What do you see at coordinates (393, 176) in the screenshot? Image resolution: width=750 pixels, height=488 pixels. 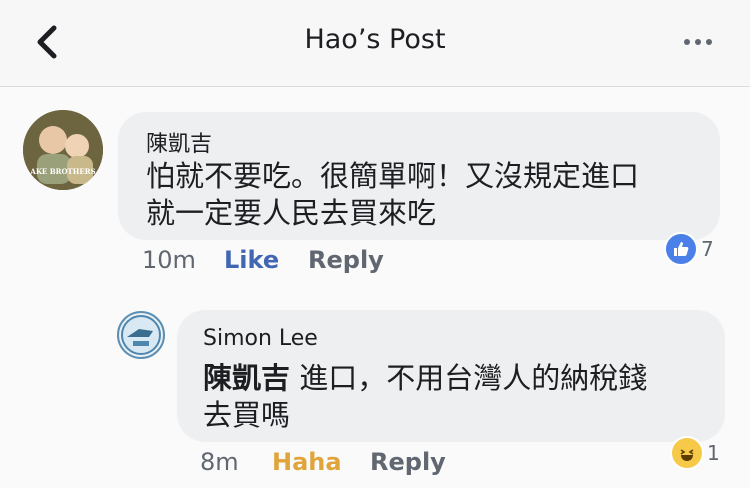 I see `comment-text-line: 怕就不要吃。很簡單啊！又沒規定進口` at bounding box center [393, 176].